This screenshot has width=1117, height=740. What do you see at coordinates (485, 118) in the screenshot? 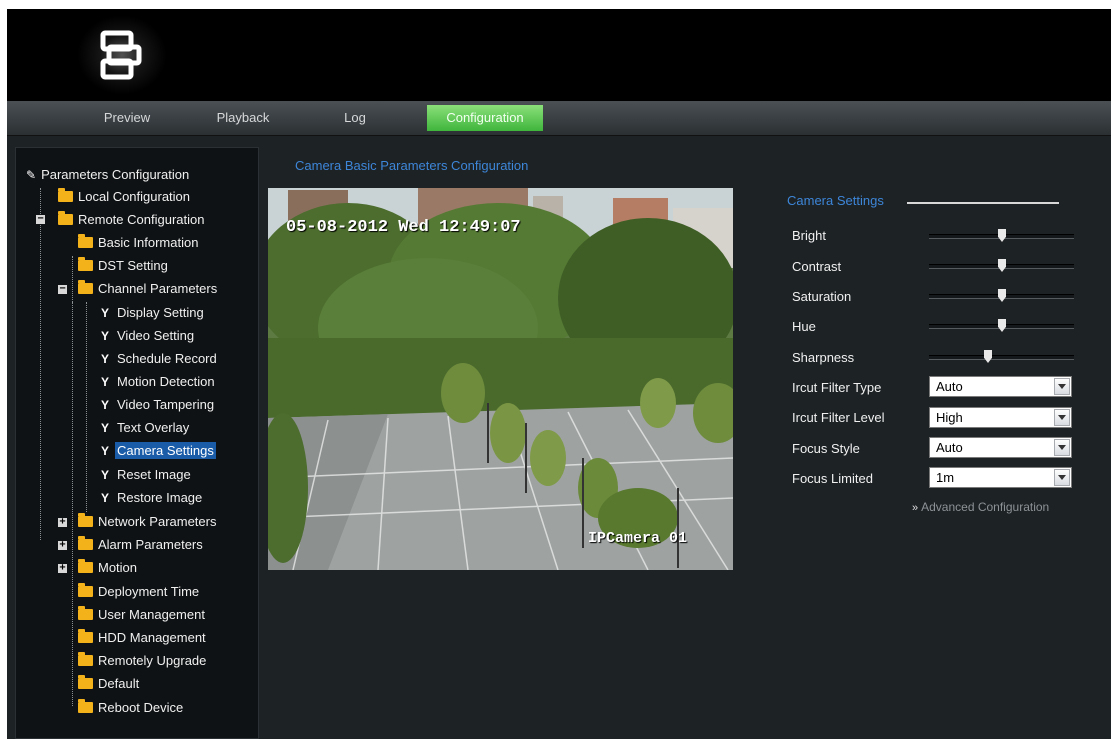
I see `tab-configuration: Configuration` at bounding box center [485, 118].